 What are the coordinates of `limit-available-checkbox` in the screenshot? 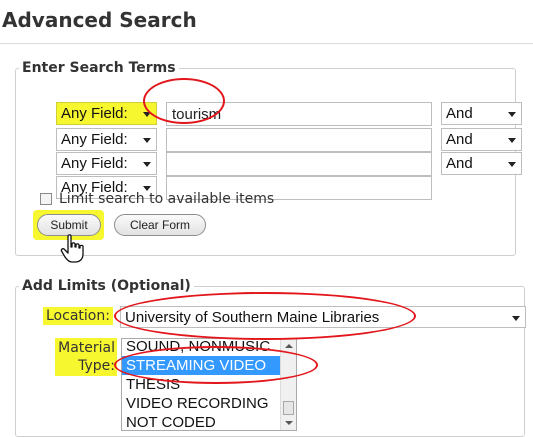 It's located at (46, 199).